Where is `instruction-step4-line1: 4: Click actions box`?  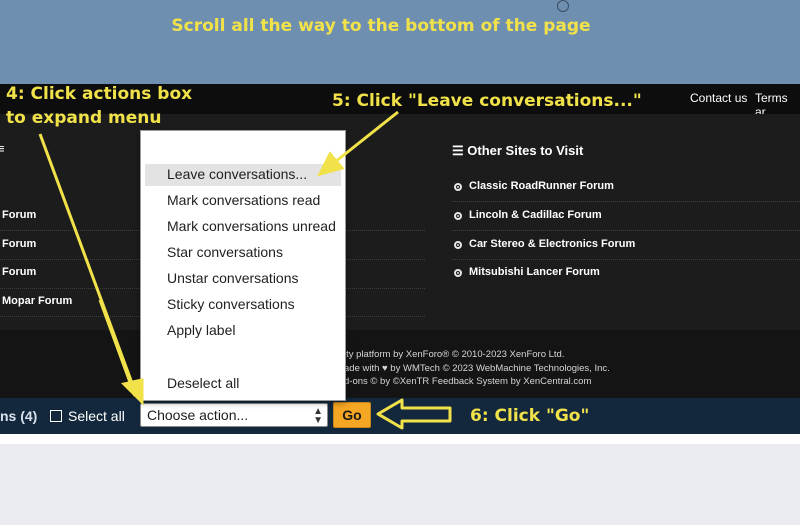
instruction-step4-line1: 4: Click actions box is located at coordinates (99, 94).